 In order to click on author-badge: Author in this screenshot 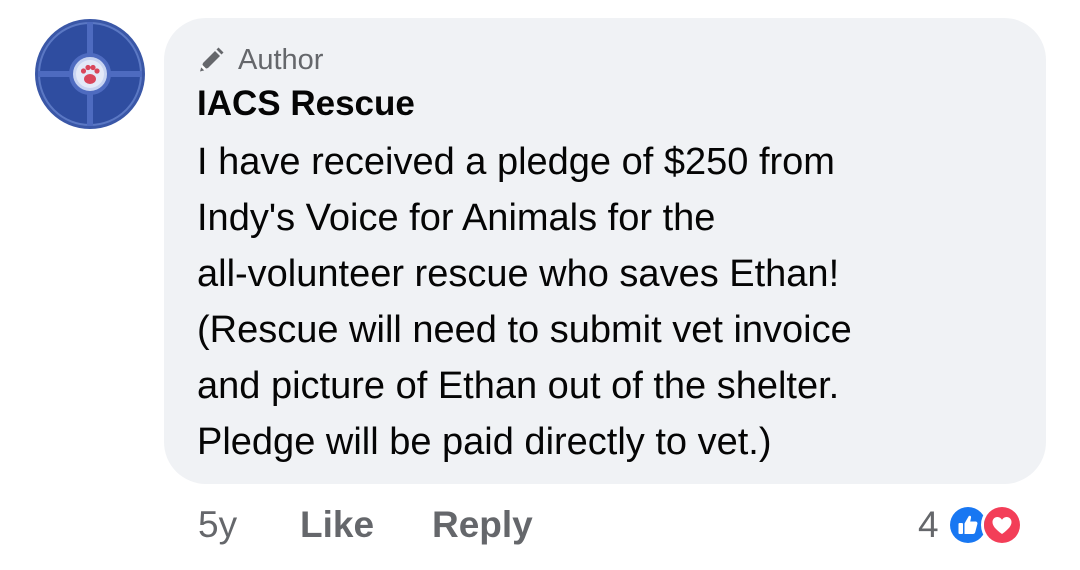, I will do `click(259, 60)`.